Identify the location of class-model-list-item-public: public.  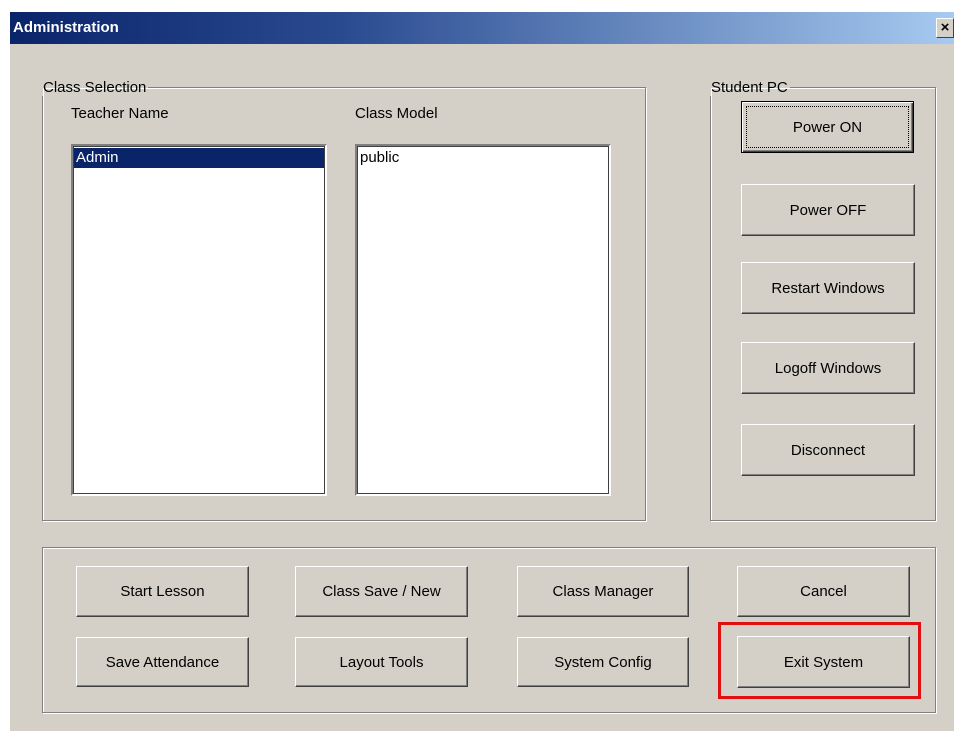
(483, 158).